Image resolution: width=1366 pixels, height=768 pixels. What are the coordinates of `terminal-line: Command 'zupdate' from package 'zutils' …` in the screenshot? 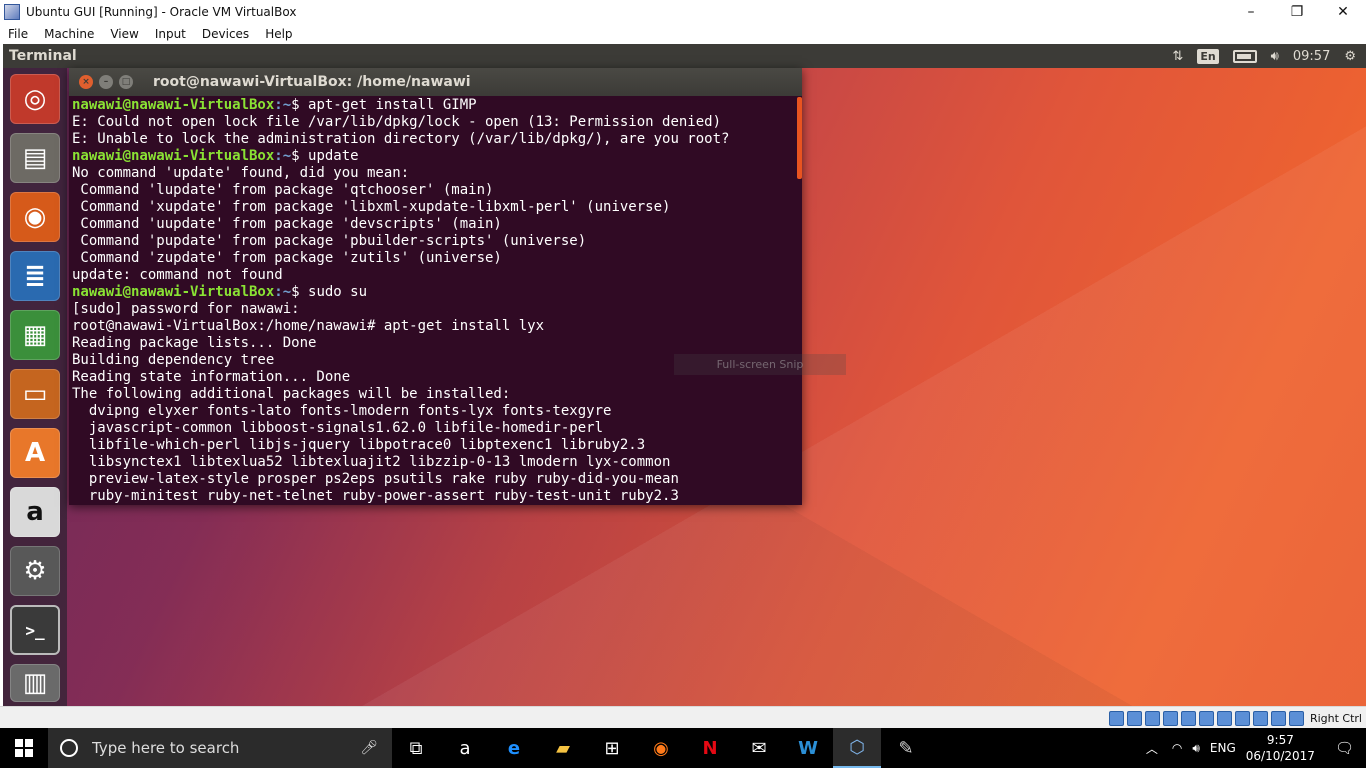 It's located at (433, 258).